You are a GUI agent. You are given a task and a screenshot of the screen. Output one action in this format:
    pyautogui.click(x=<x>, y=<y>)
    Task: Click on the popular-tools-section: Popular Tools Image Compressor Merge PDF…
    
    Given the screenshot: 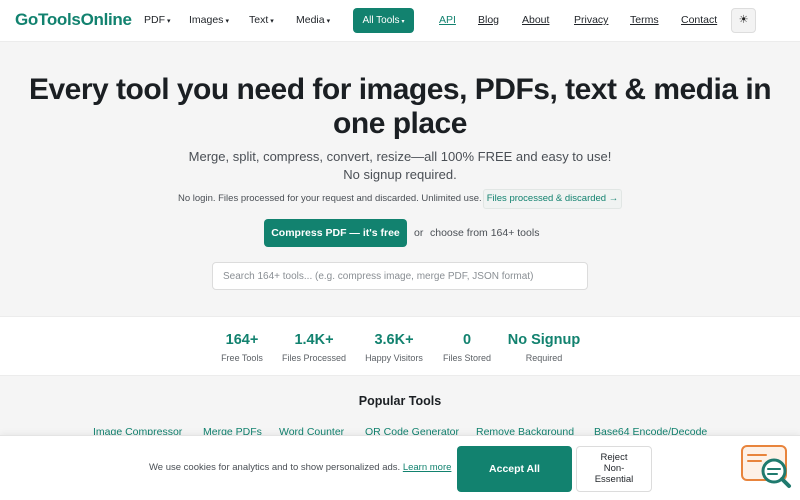 What is the action you would take?
    pyautogui.click(x=400, y=407)
    